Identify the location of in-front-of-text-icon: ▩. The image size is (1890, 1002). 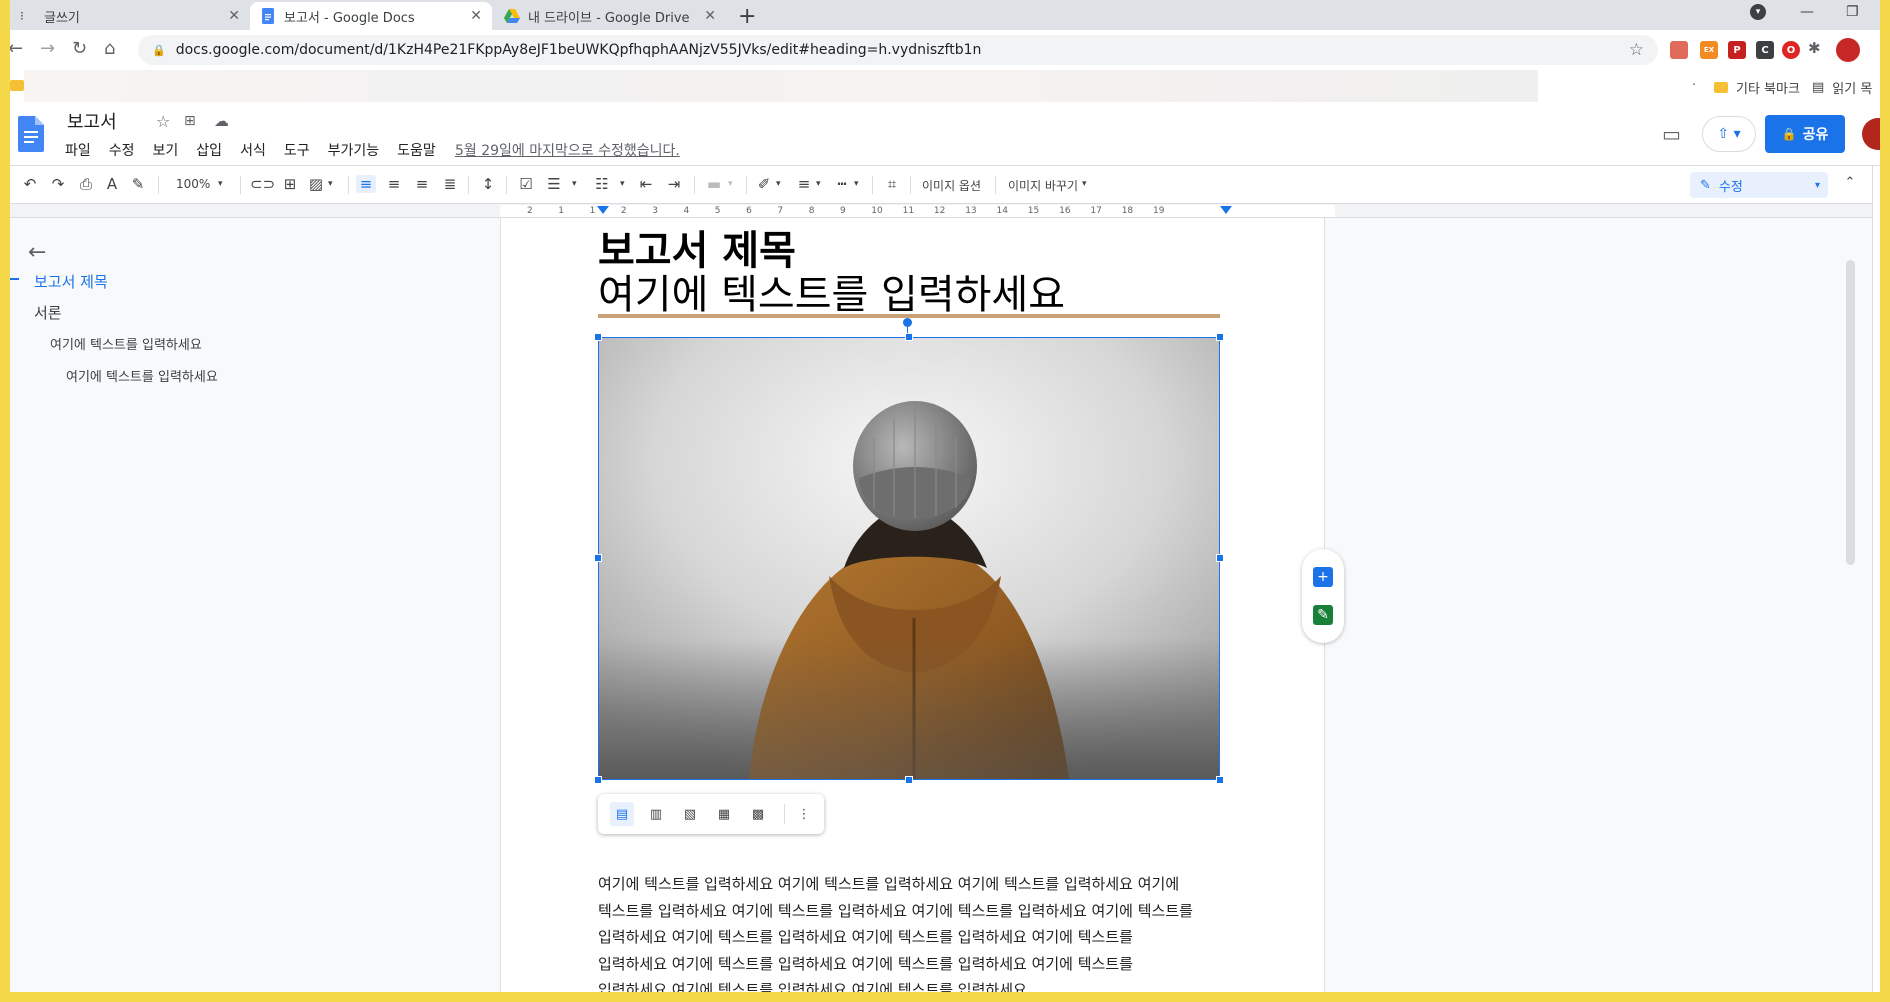
(758, 814).